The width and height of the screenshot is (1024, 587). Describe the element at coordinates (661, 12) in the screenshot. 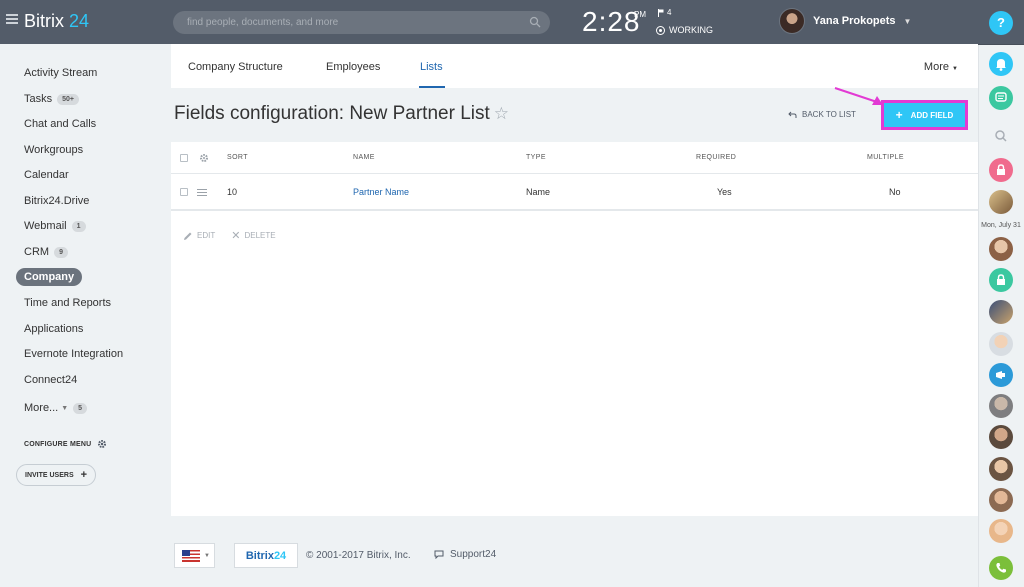

I see `flag-icon` at that location.